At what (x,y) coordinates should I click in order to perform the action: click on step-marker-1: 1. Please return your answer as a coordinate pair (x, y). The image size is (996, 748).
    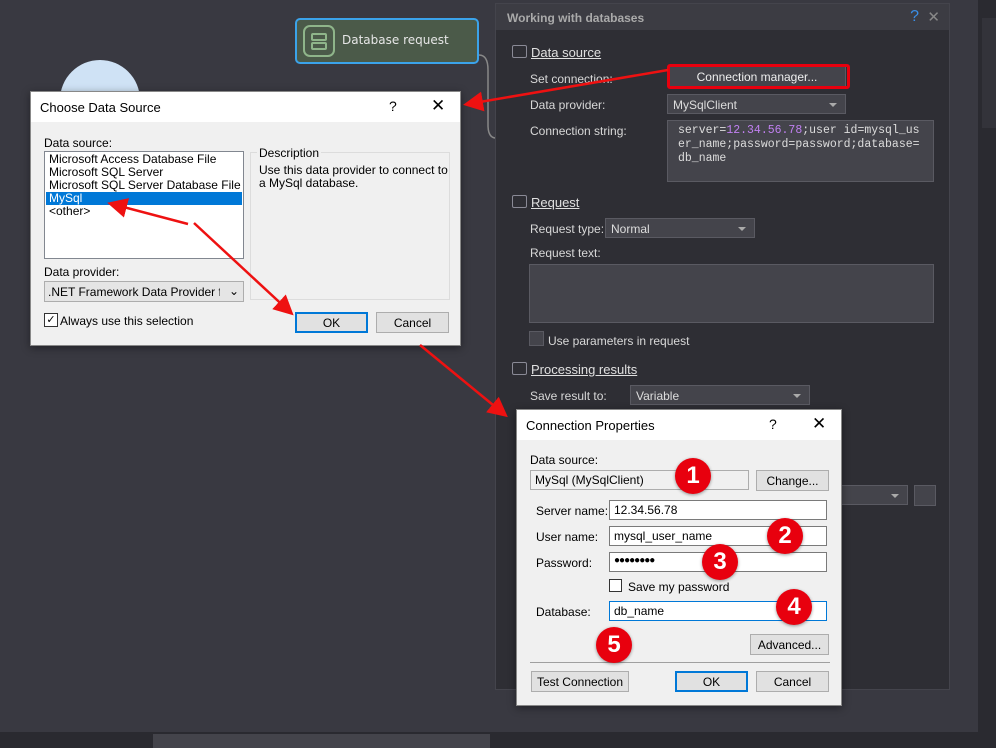
    Looking at the image, I should click on (693, 476).